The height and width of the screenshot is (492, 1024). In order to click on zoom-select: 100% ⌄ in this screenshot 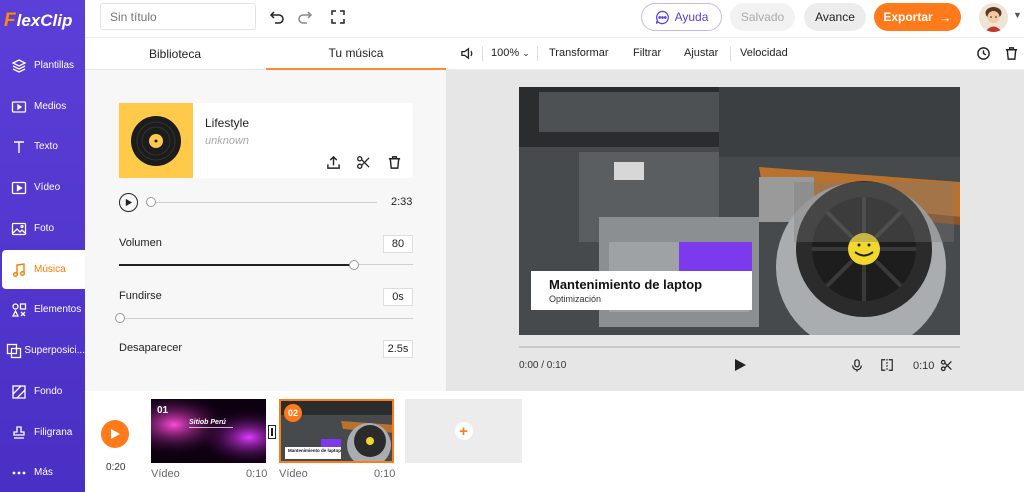, I will do `click(510, 53)`.